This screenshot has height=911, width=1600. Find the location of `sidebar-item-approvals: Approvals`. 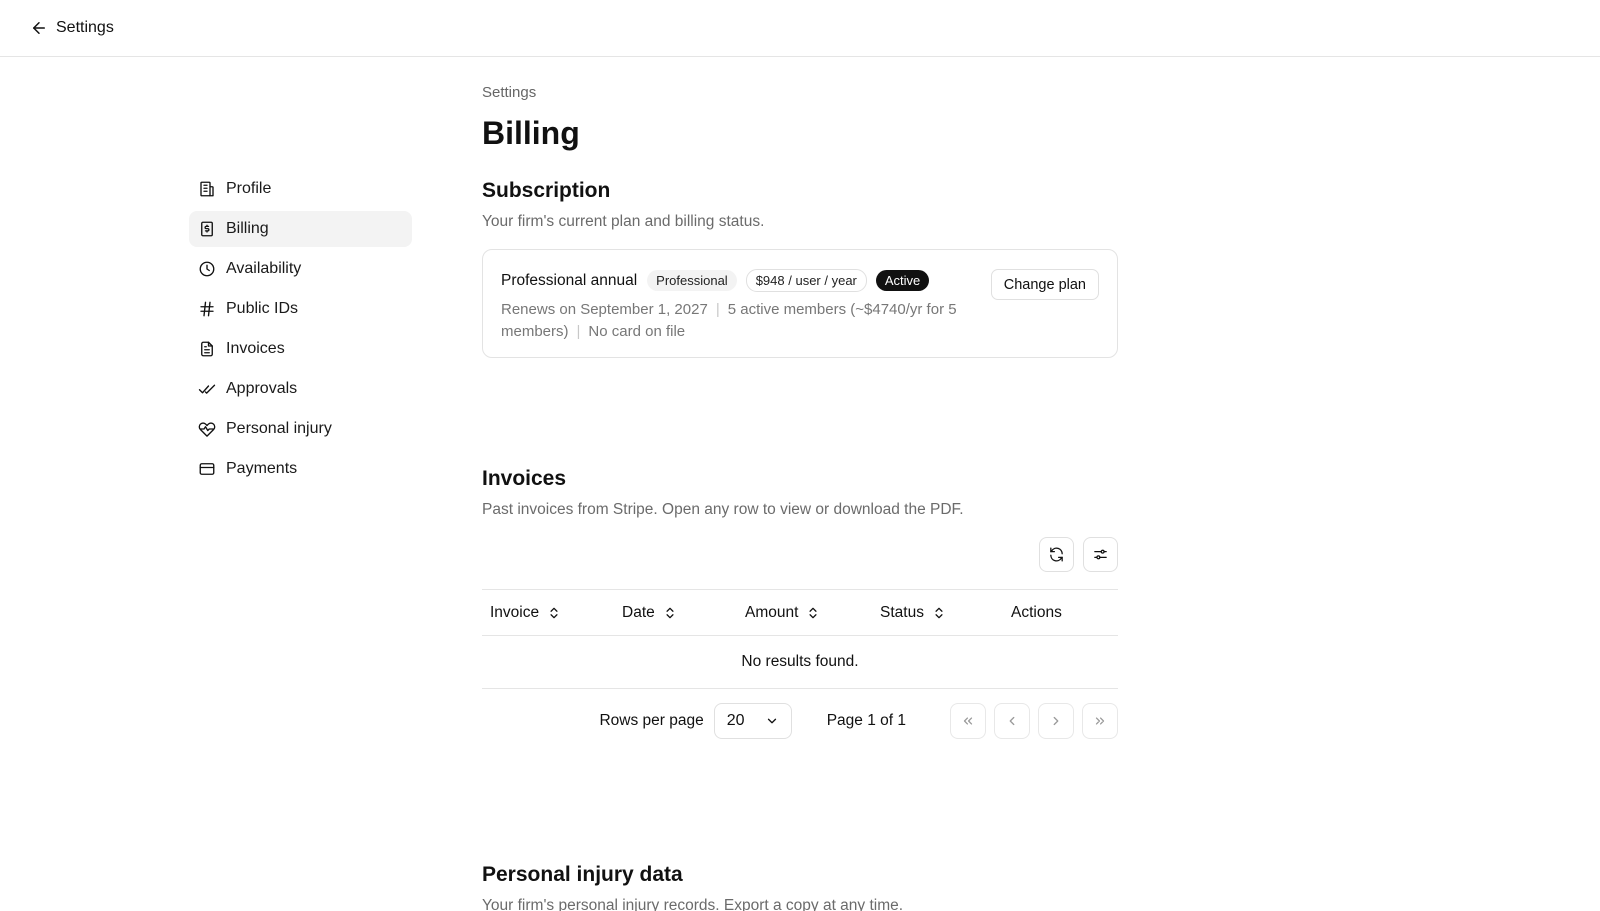

sidebar-item-approvals: Approvals is located at coordinates (300, 389).